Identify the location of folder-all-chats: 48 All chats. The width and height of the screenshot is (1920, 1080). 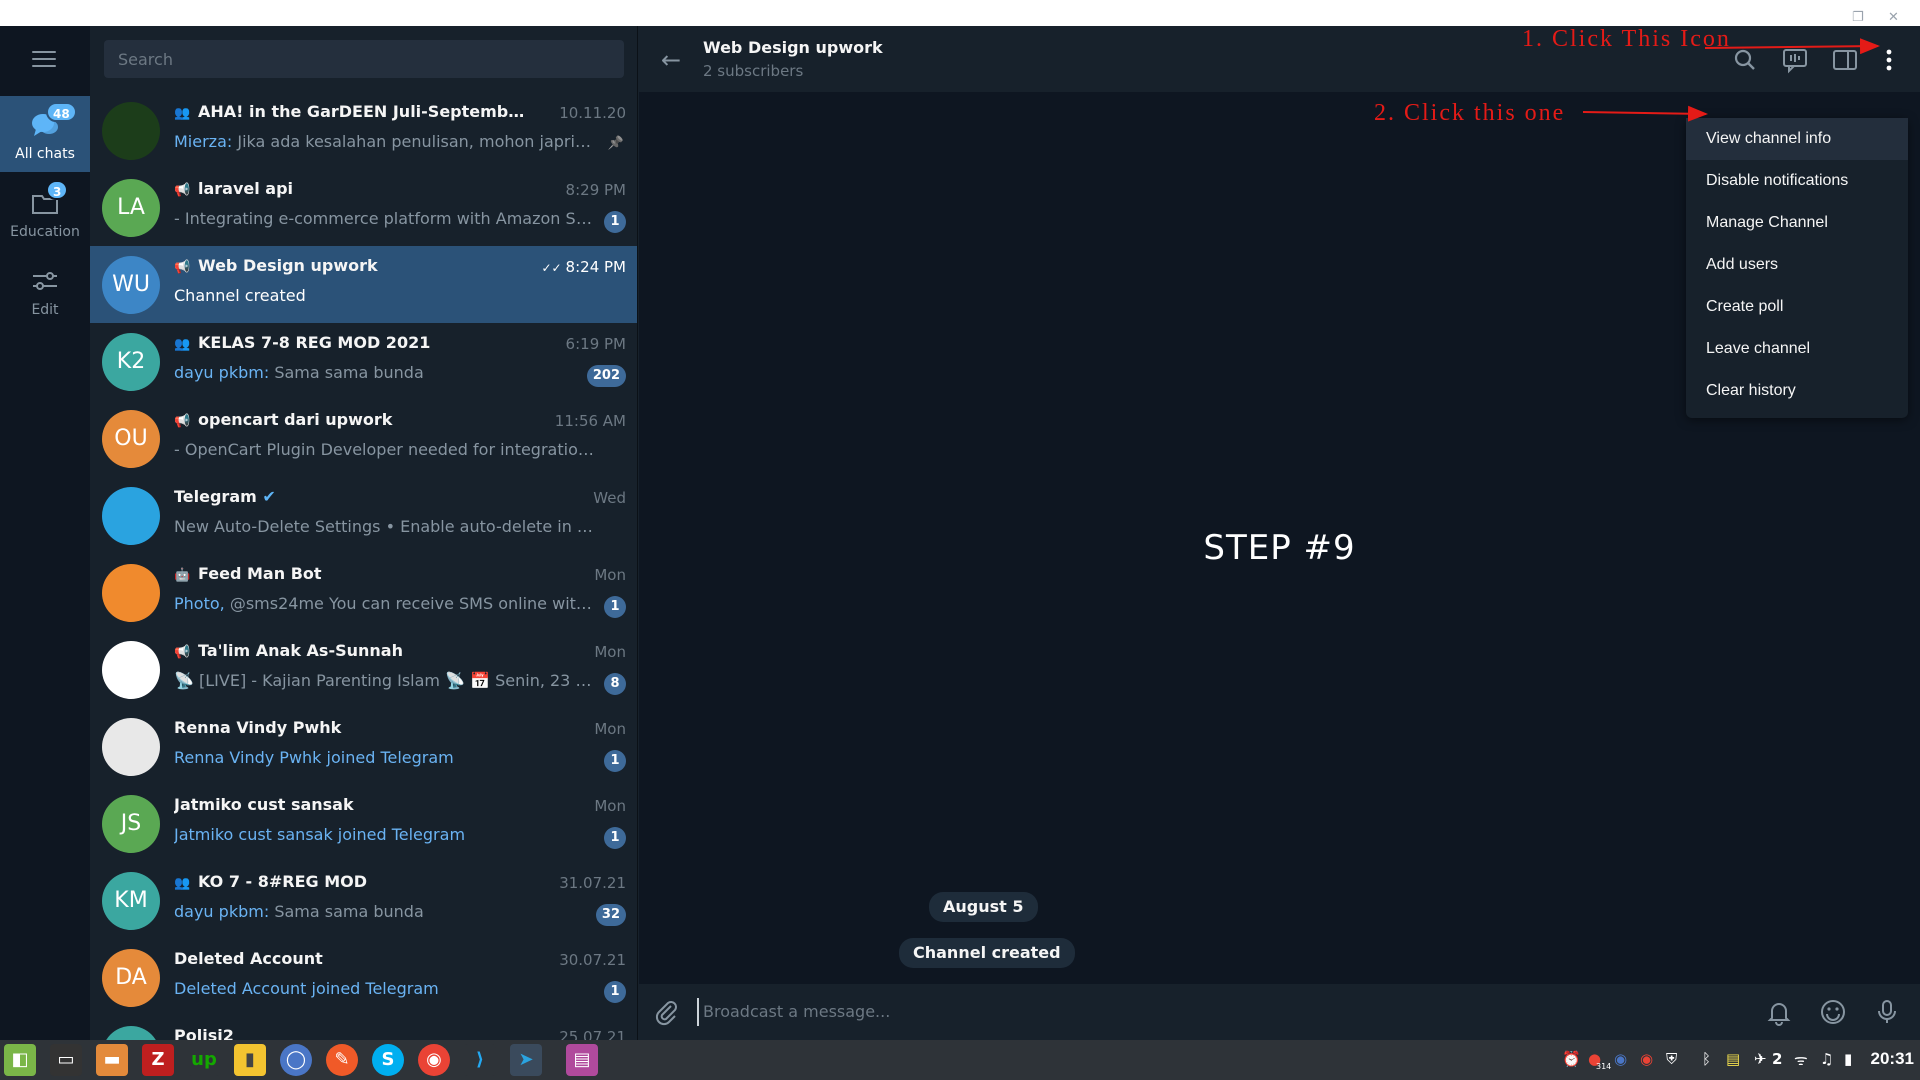
(45, 134).